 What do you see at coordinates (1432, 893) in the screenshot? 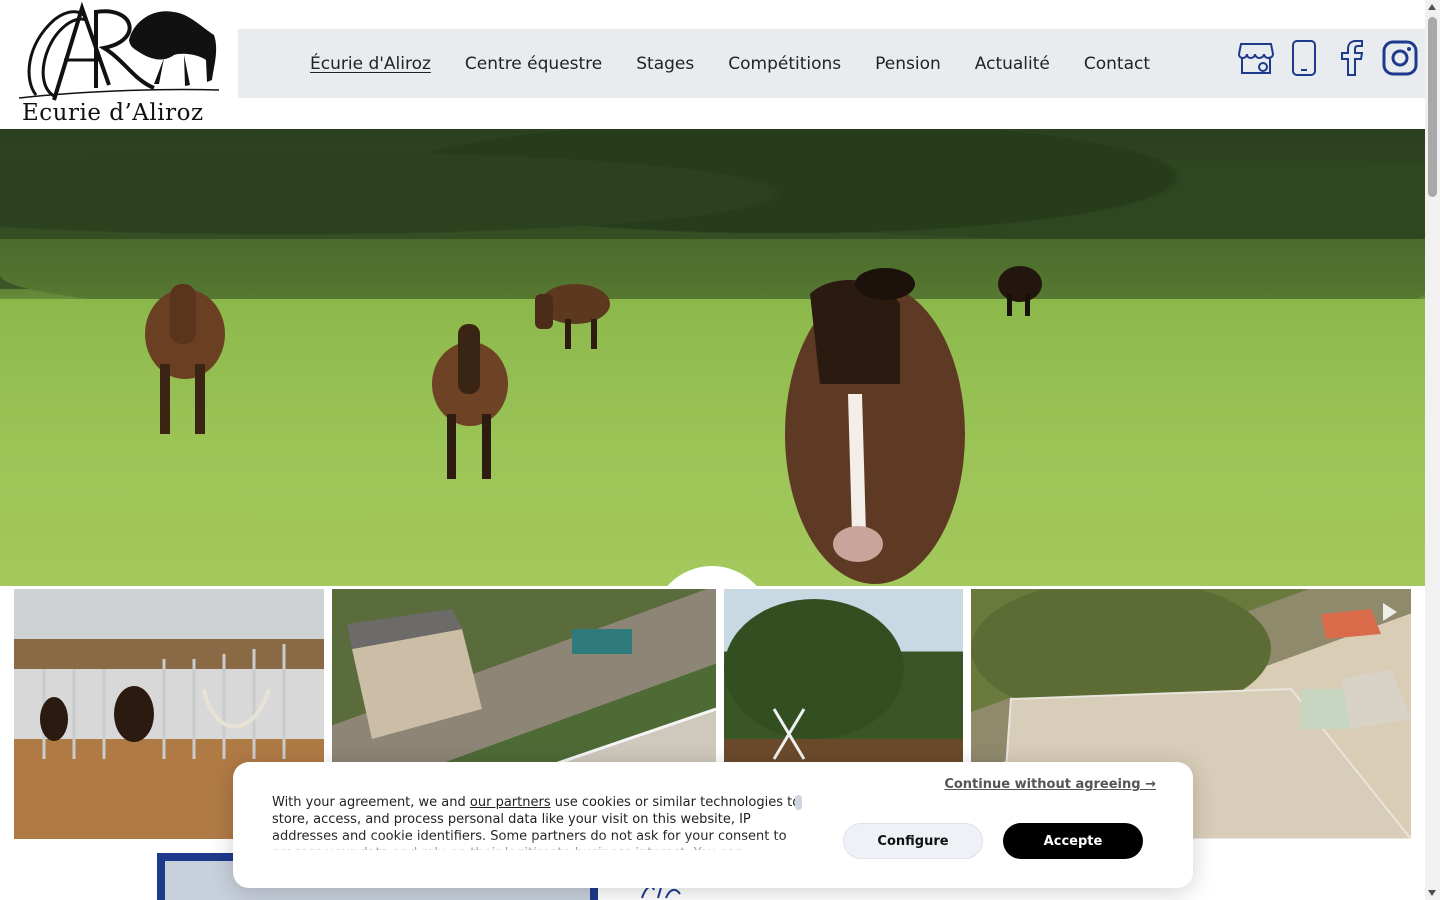
I see `scroll-down-arrow-icon` at bounding box center [1432, 893].